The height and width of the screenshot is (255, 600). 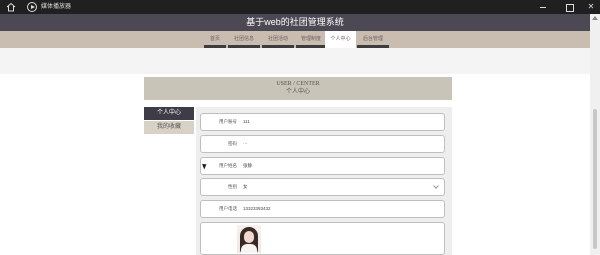 I want to click on nav-item-regulations: 管理制度, so click(x=311, y=39).